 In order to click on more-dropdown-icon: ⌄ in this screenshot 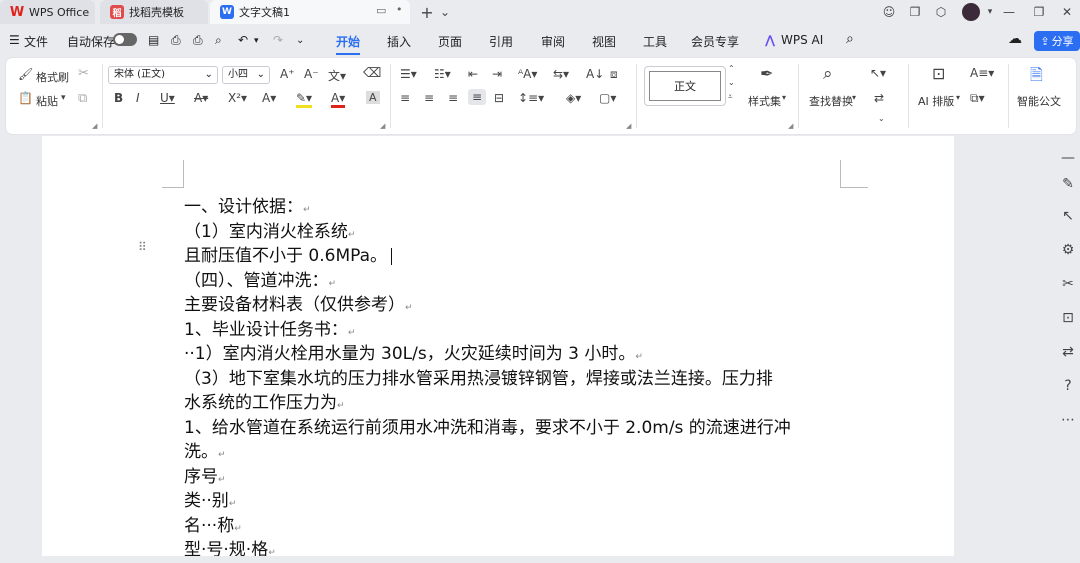, I will do `click(300, 40)`.